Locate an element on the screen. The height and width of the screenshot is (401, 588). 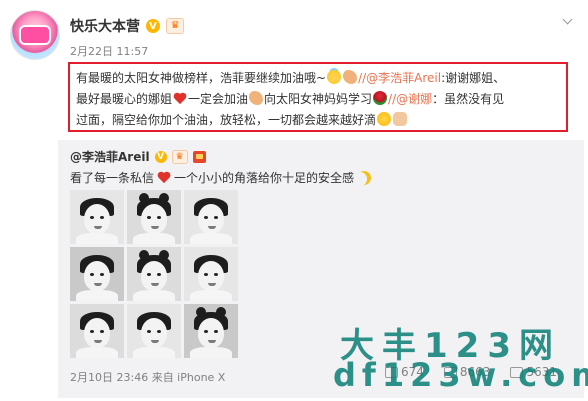
repost-text-a: 看了每一条私信 is located at coordinates (112, 178).